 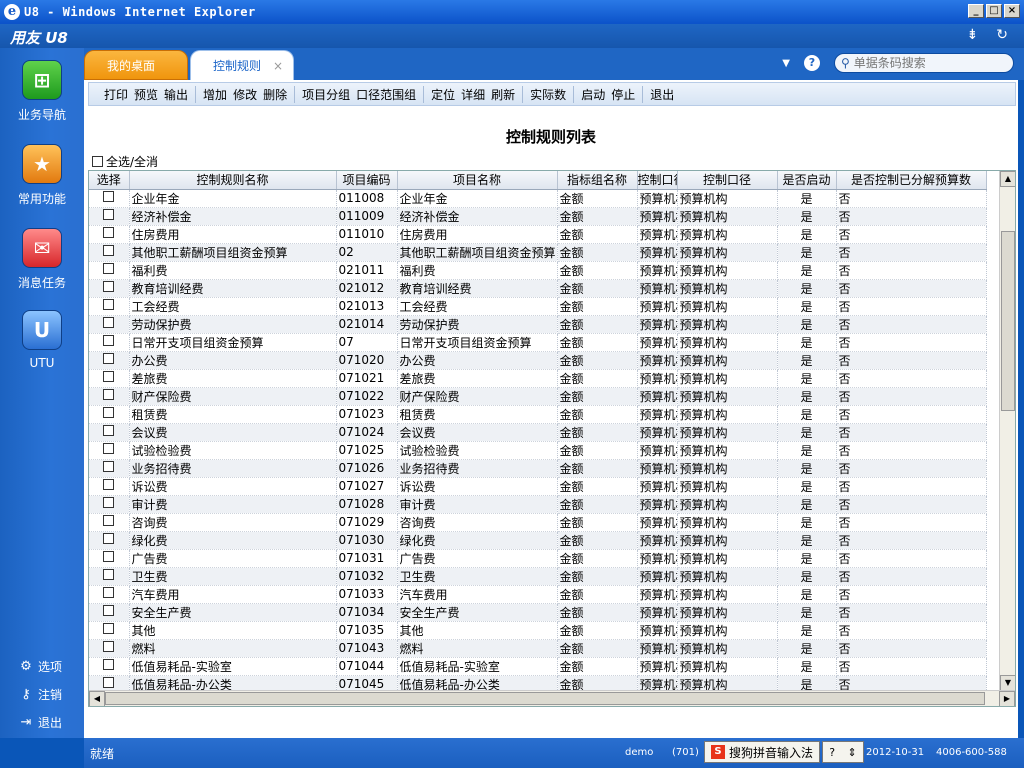 What do you see at coordinates (538, 486) in the screenshot?
I see `table-row: 诉讼费071027诉讼费金额预算机构预算机构是否` at bounding box center [538, 486].